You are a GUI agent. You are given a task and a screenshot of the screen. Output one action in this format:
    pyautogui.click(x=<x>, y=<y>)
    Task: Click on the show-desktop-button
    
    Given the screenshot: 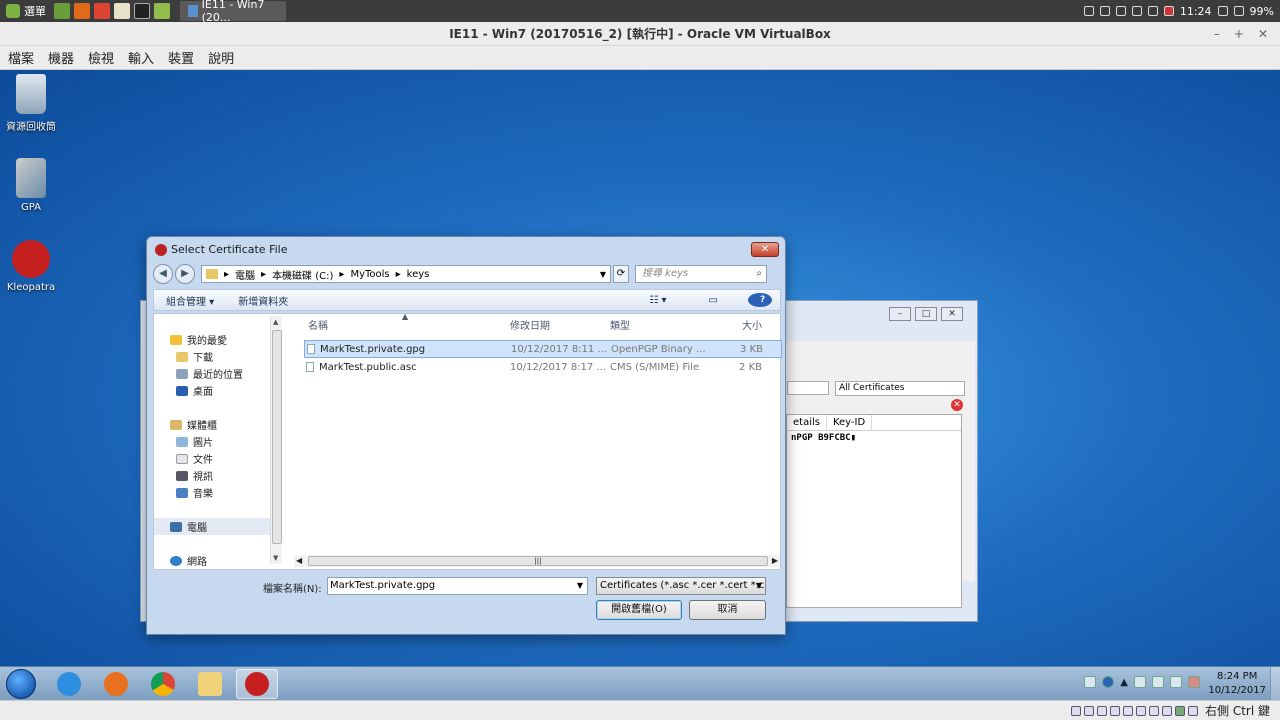 What is the action you would take?
    pyautogui.click(x=1275, y=684)
    